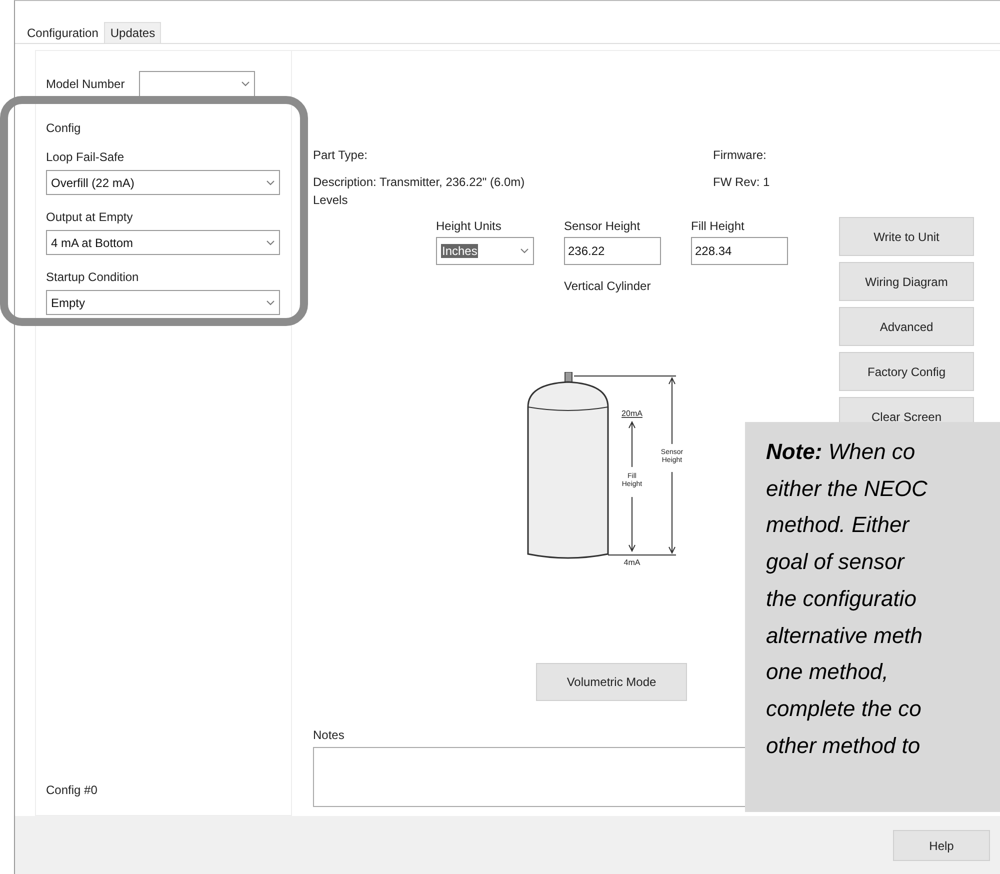 The height and width of the screenshot is (874, 1000). Describe the element at coordinates (163, 182) in the screenshot. I see `dropdown: Overfill (22 mA)` at that location.